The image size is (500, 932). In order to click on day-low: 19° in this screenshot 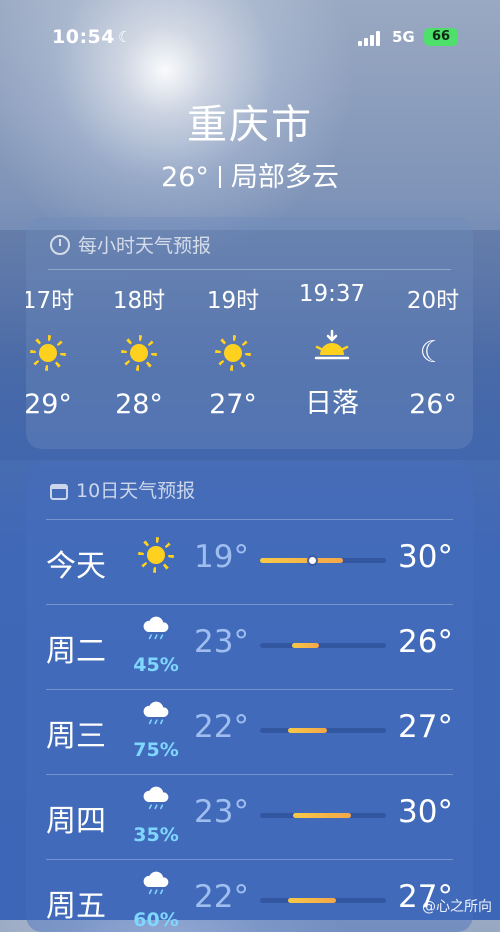, I will do `click(221, 557)`.